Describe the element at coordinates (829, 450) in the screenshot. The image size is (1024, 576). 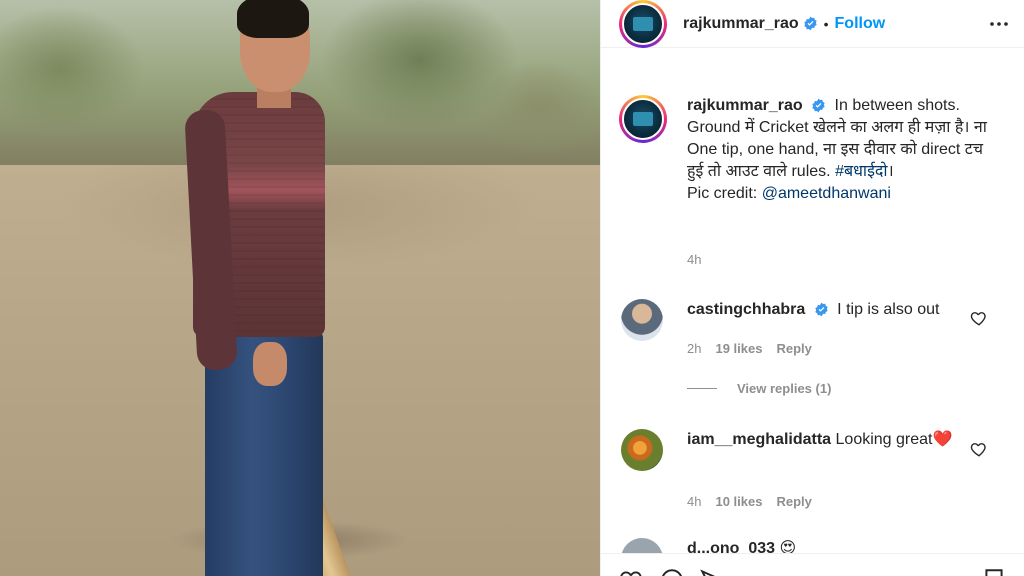
I see `comment-text: iam__meghalidatta Looking great❤️` at that location.